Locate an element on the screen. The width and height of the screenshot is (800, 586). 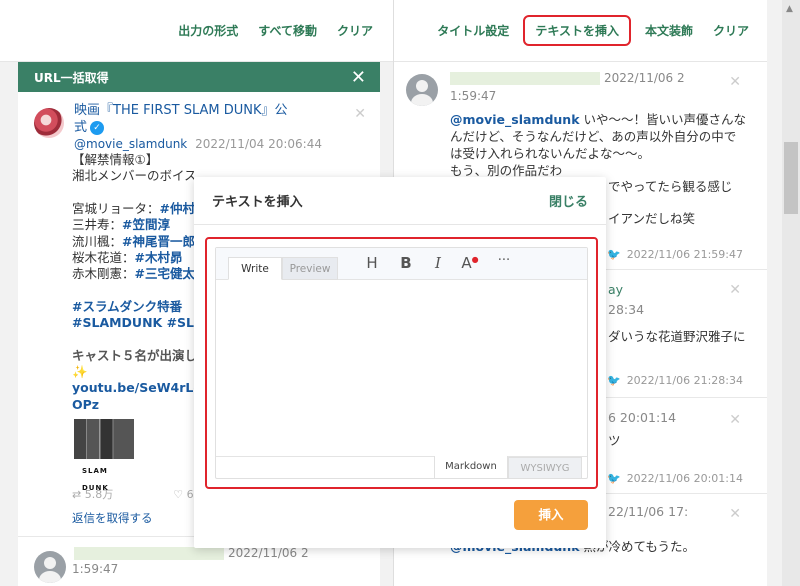
heading-icon: H is located at coordinates (372, 263).